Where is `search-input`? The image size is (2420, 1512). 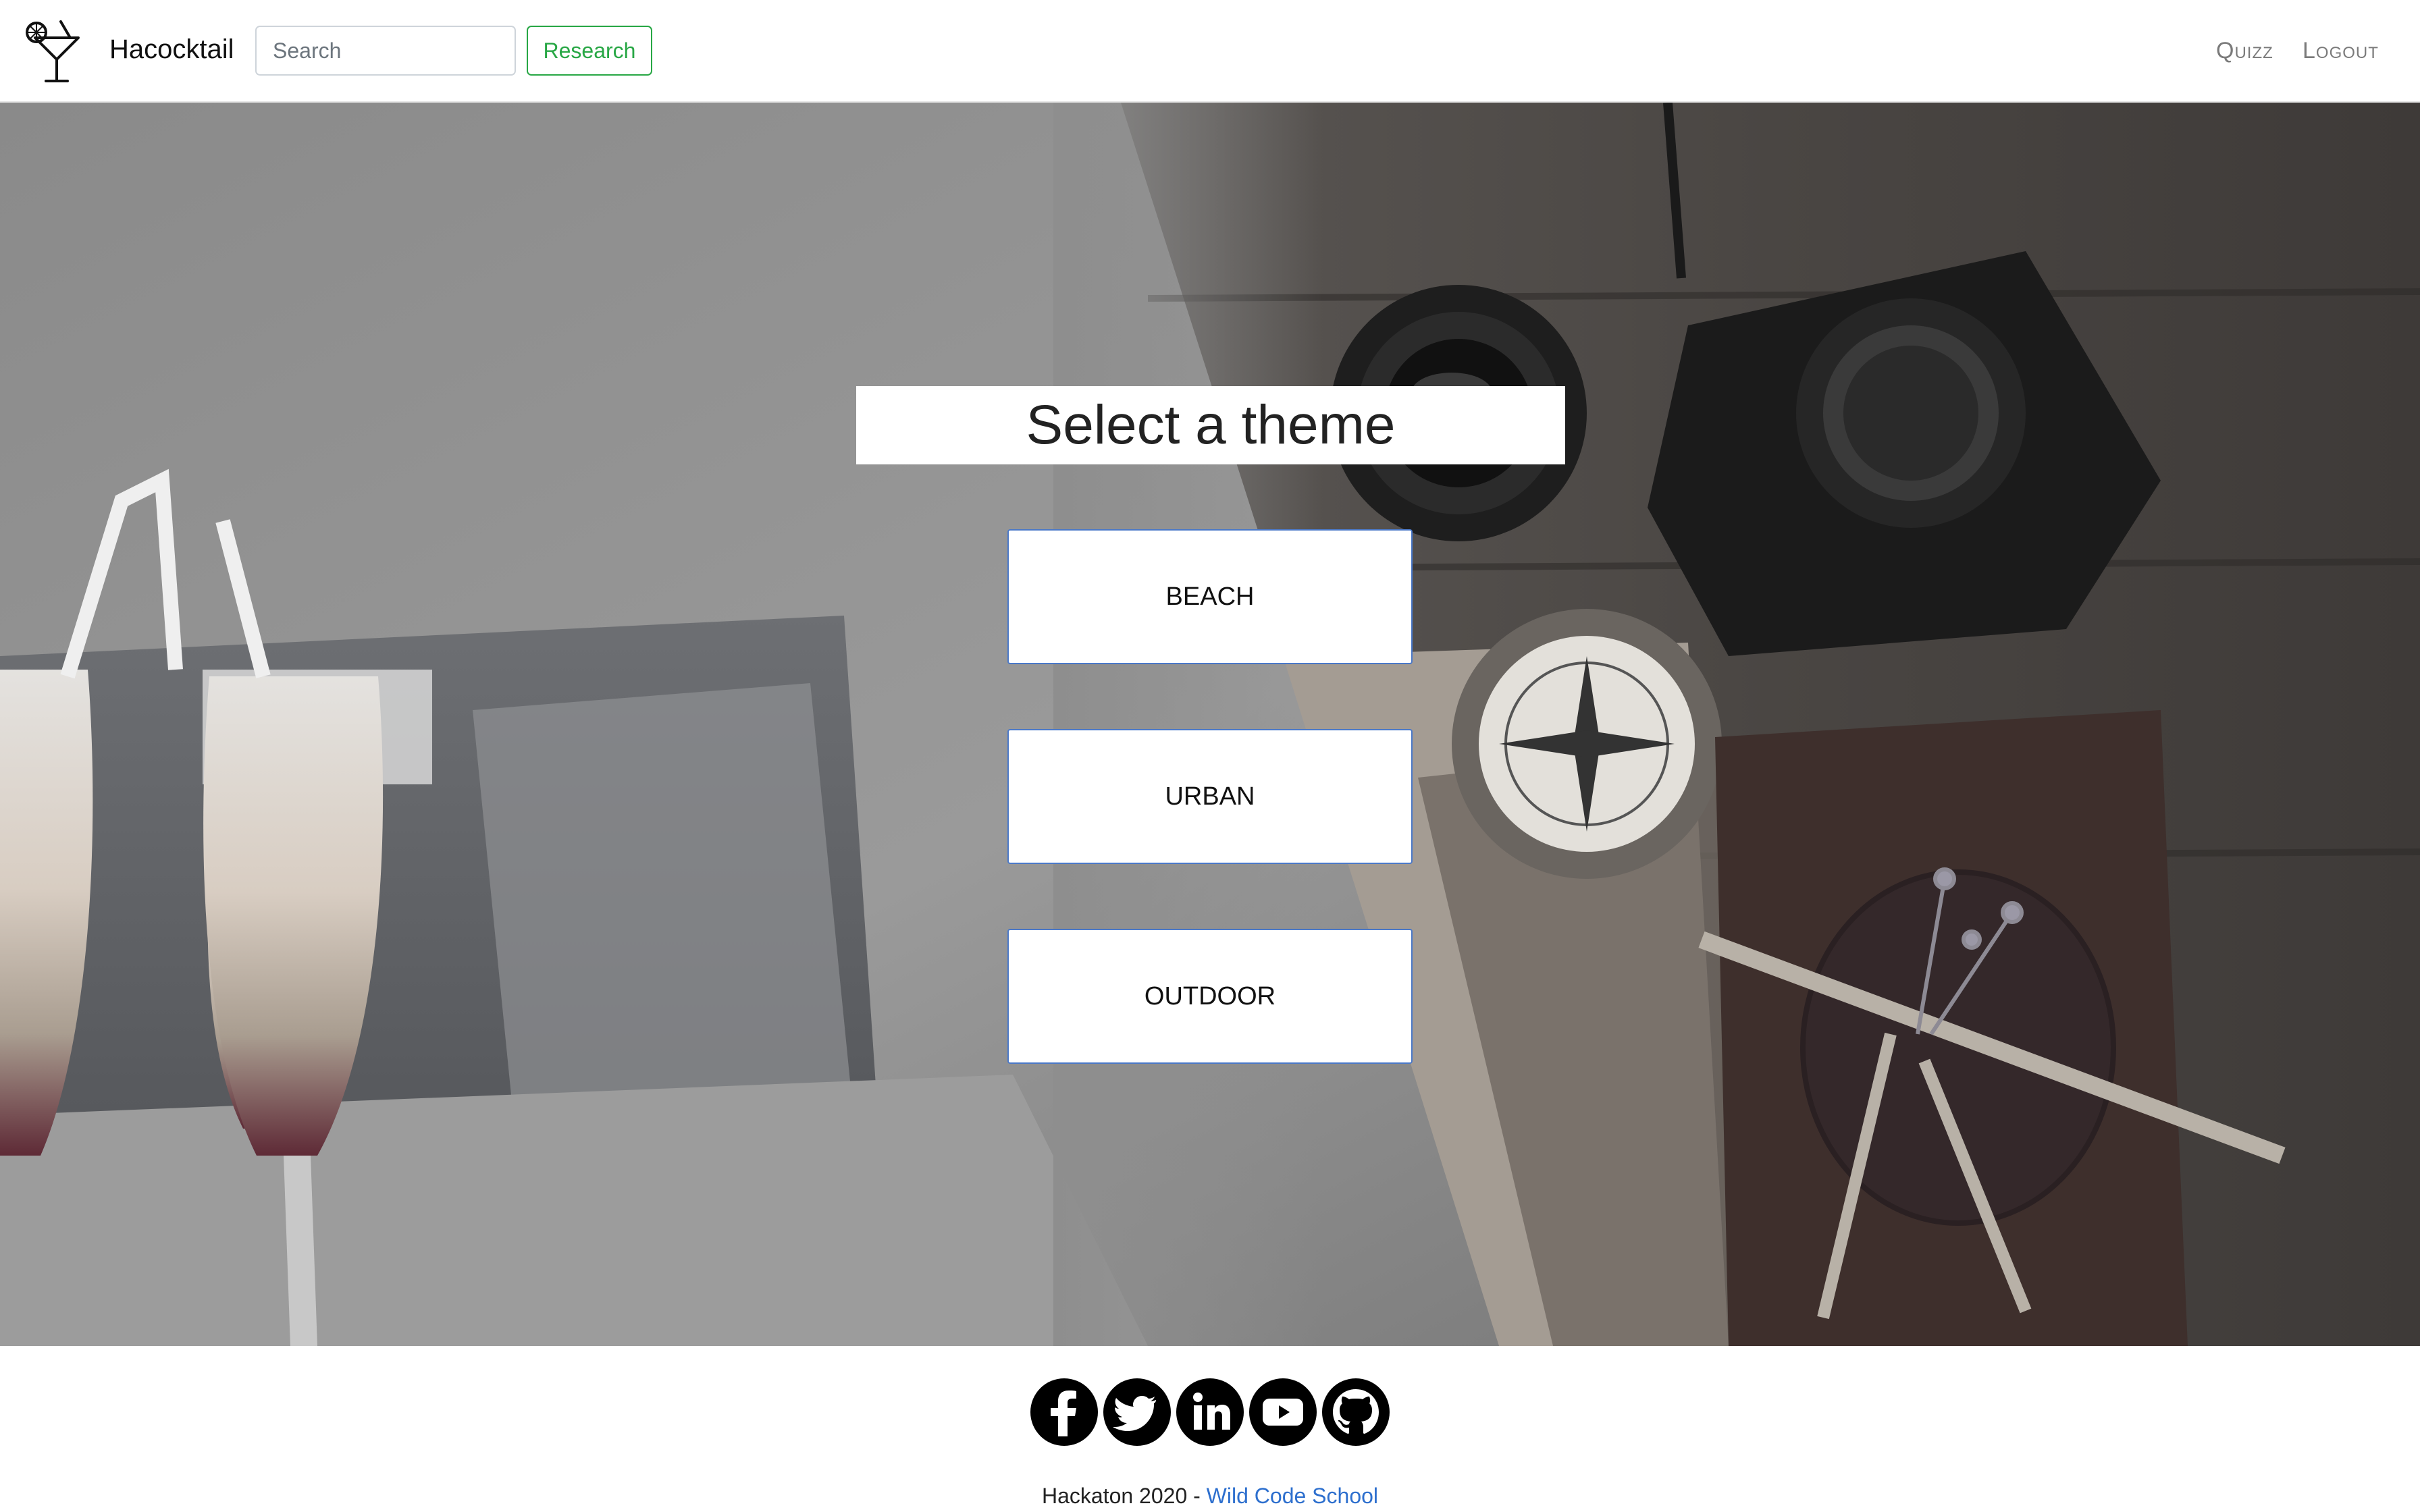
search-input is located at coordinates (385, 51).